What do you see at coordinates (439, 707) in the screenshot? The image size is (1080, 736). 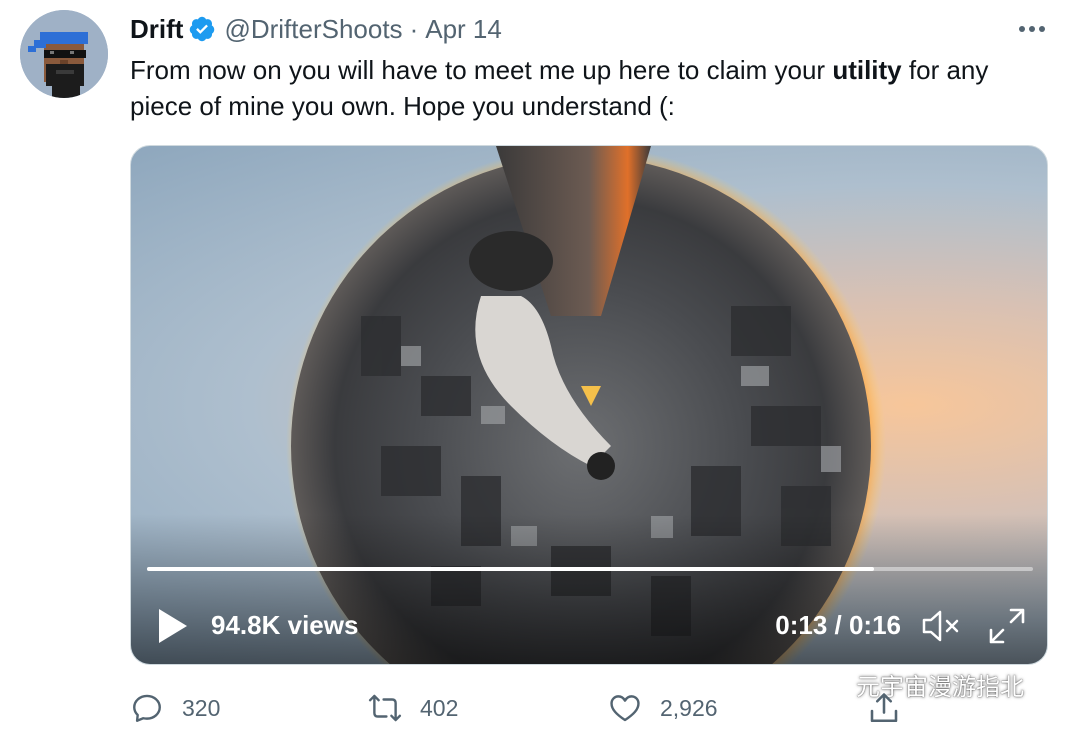 I see `retweet-count: 402` at bounding box center [439, 707].